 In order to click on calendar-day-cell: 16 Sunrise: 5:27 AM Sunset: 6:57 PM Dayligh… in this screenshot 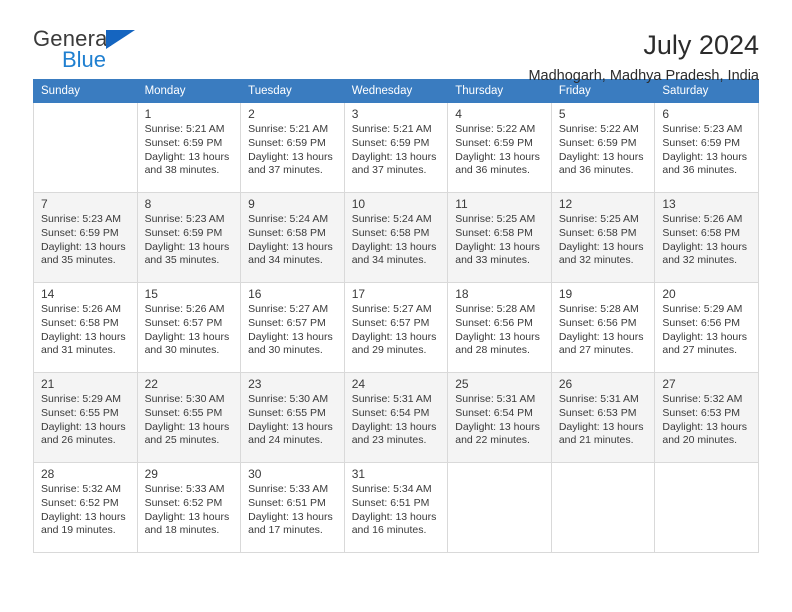, I will do `click(292, 327)`.